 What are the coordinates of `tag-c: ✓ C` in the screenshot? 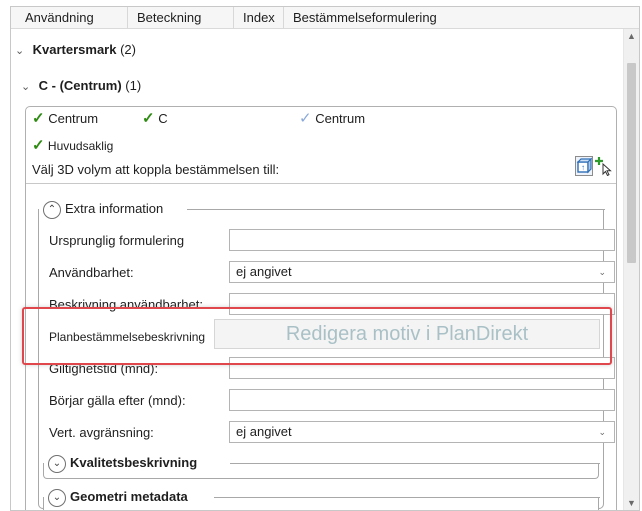 It's located at (155, 119).